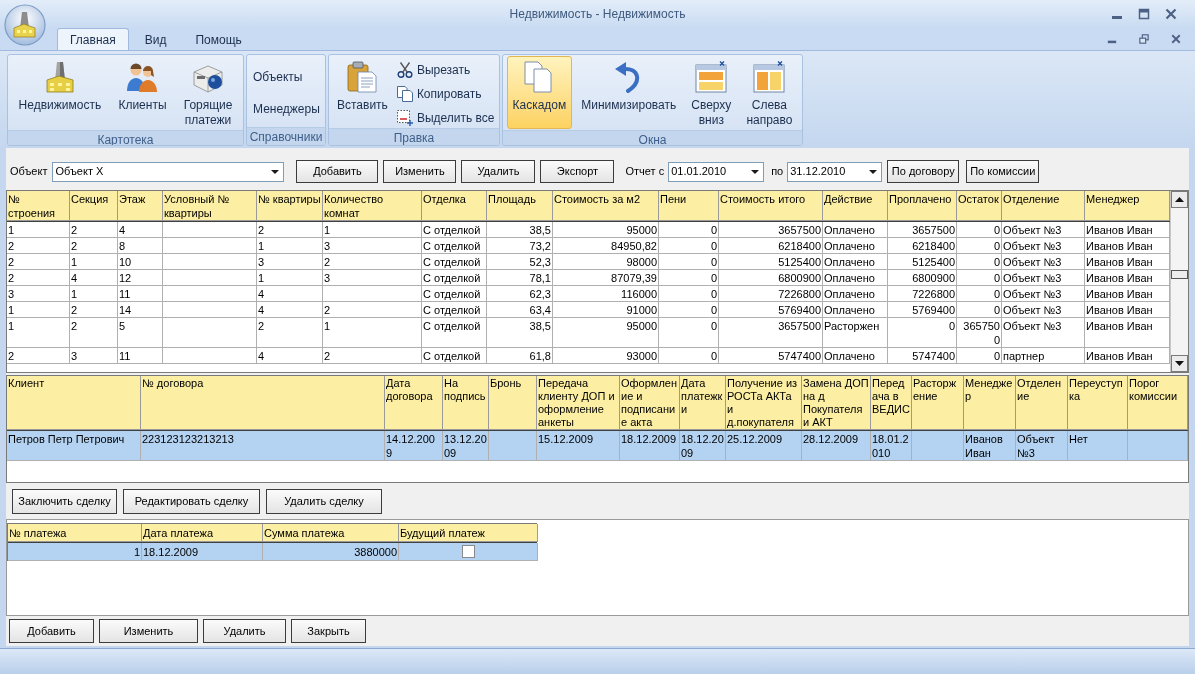 The image size is (1195, 674). Describe the element at coordinates (597, 14) in the screenshot. I see `window-title: Недвижимость - Недвижимость` at that location.